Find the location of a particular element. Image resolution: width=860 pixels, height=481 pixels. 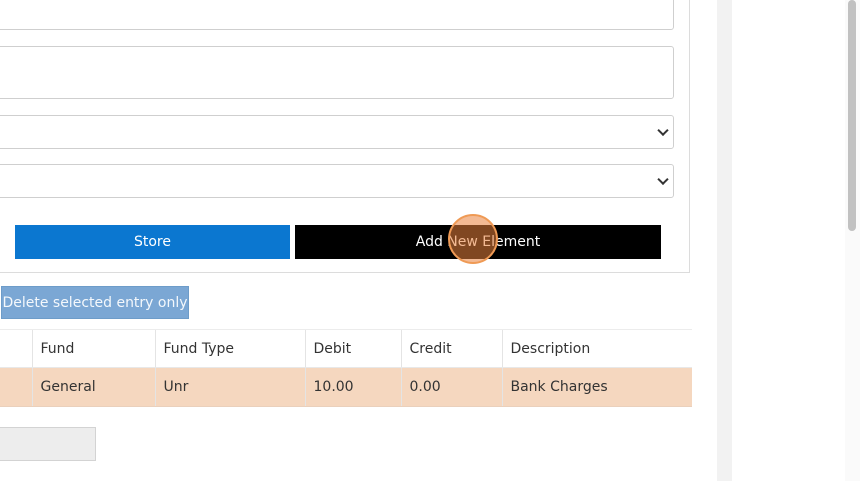

delete-selected-entry-button: Delete selected entry only is located at coordinates (95, 302).